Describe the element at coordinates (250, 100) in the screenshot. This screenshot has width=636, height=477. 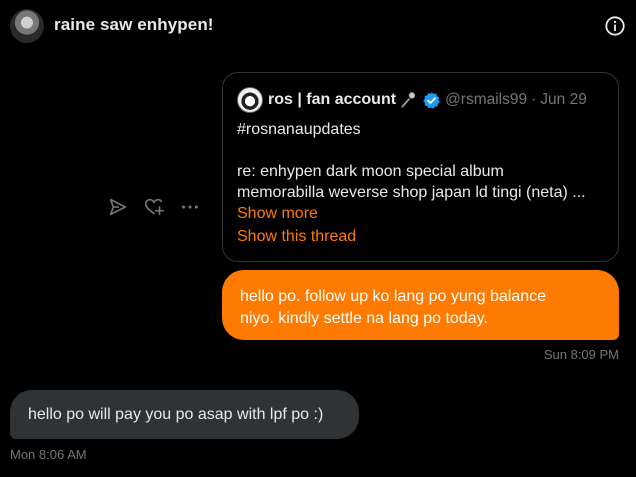
I see `tweet-author-avatar` at that location.